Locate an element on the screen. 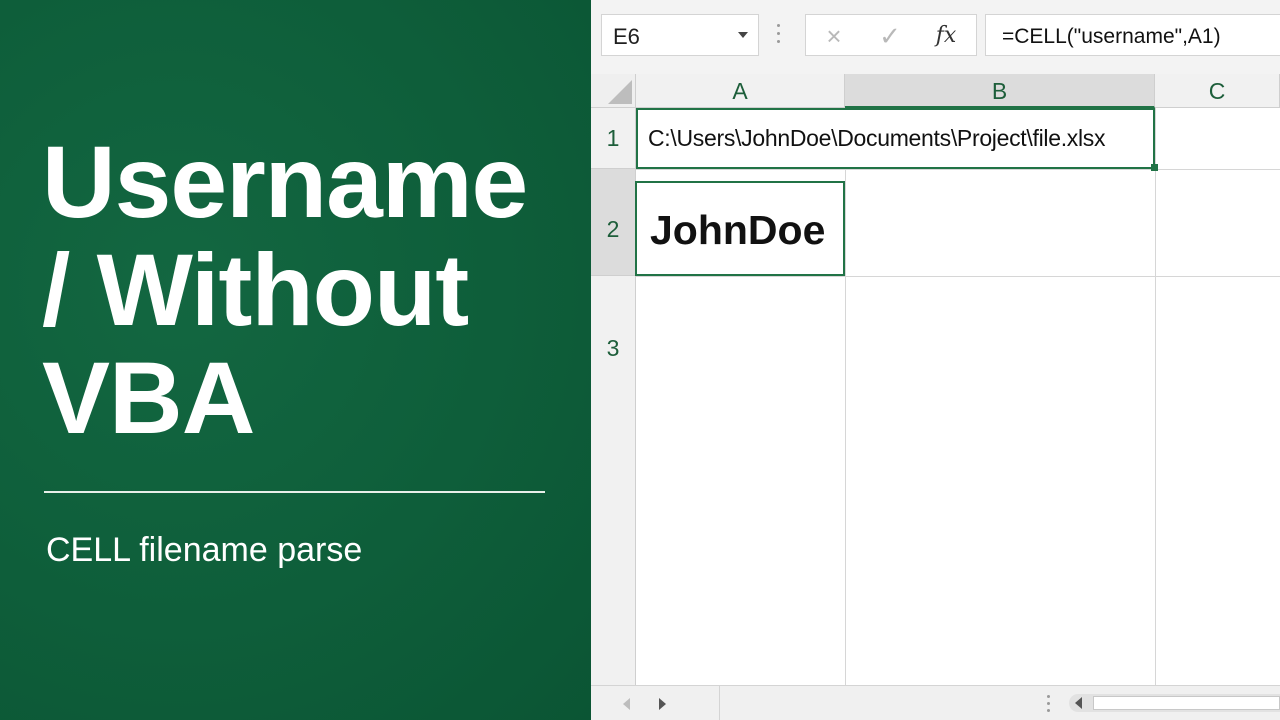  enter-icon: ✓ is located at coordinates (890, 36).